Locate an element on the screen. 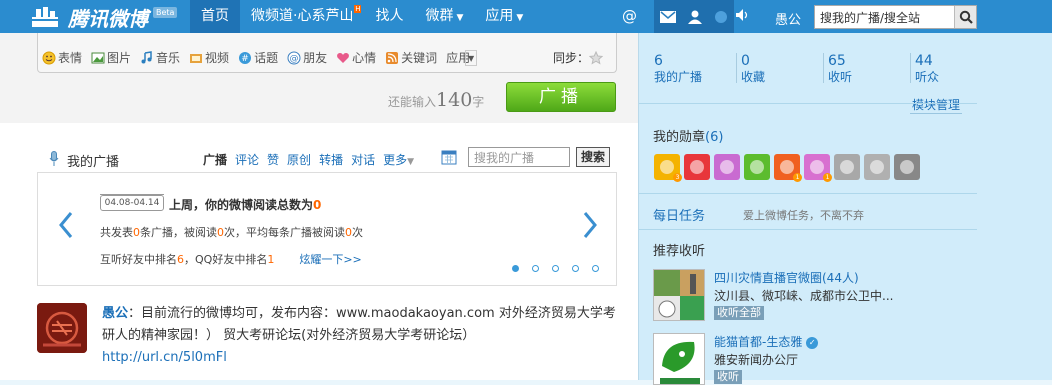  grey-medal-icon is located at coordinates (847, 167).